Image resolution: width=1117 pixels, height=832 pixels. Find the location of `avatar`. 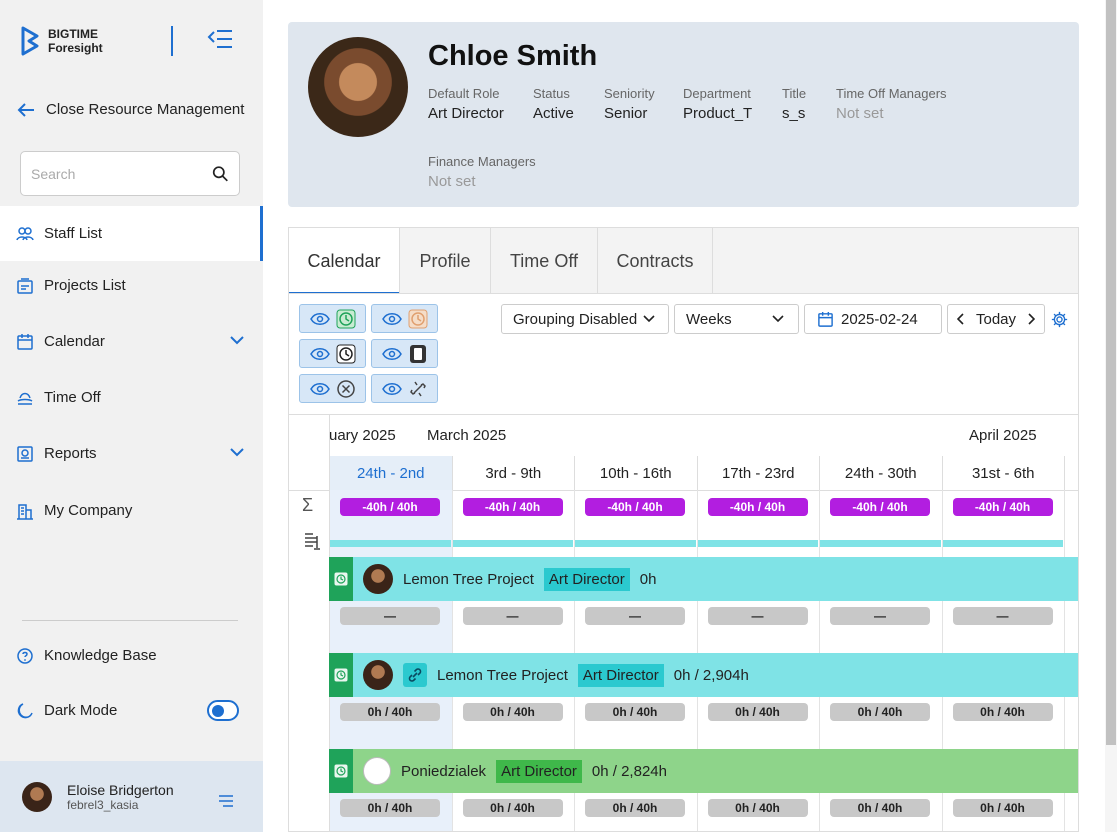

avatar is located at coordinates (37, 796).